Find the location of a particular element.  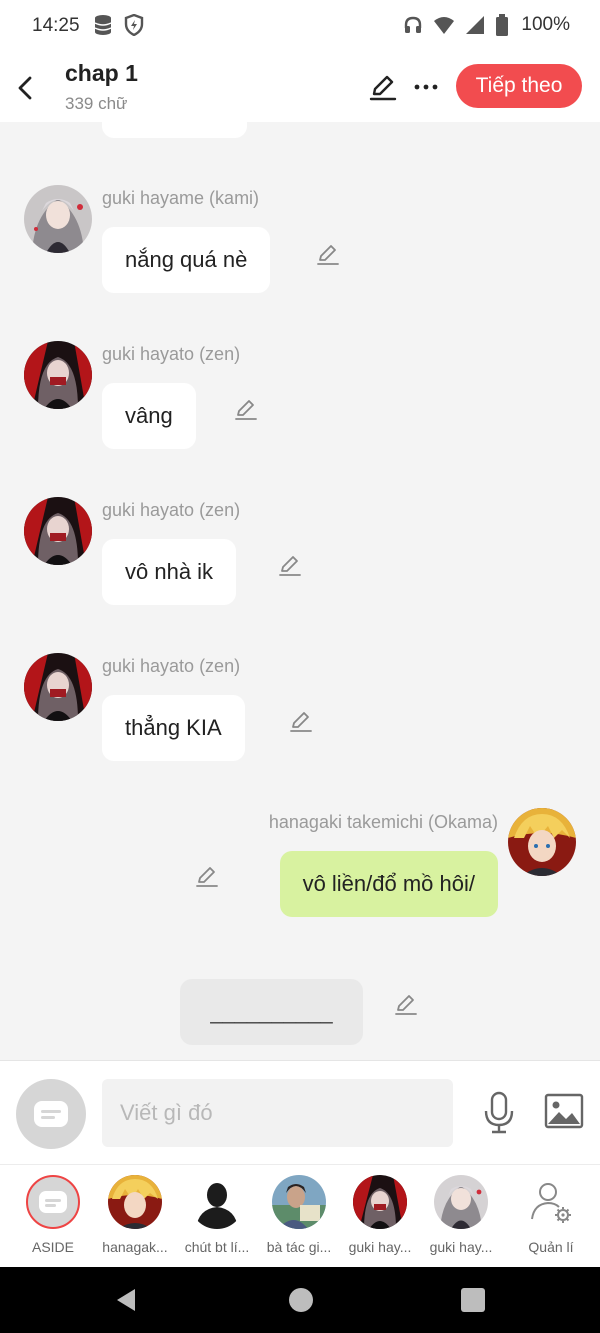

status-time: 14:25 is located at coordinates (56, 25).